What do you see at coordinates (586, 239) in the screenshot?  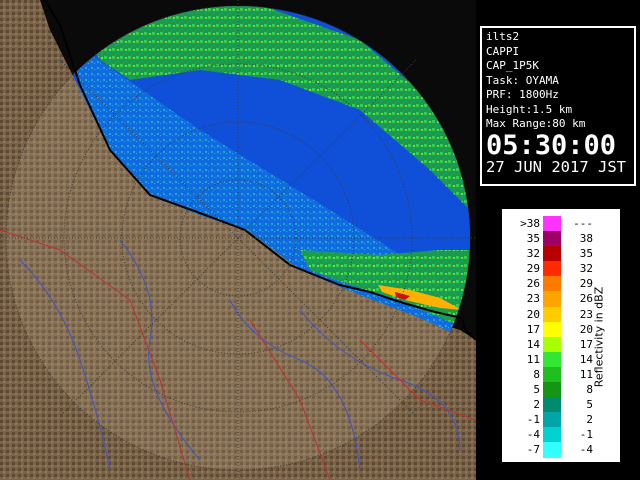 I see `legend-upper-value: 38` at bounding box center [586, 239].